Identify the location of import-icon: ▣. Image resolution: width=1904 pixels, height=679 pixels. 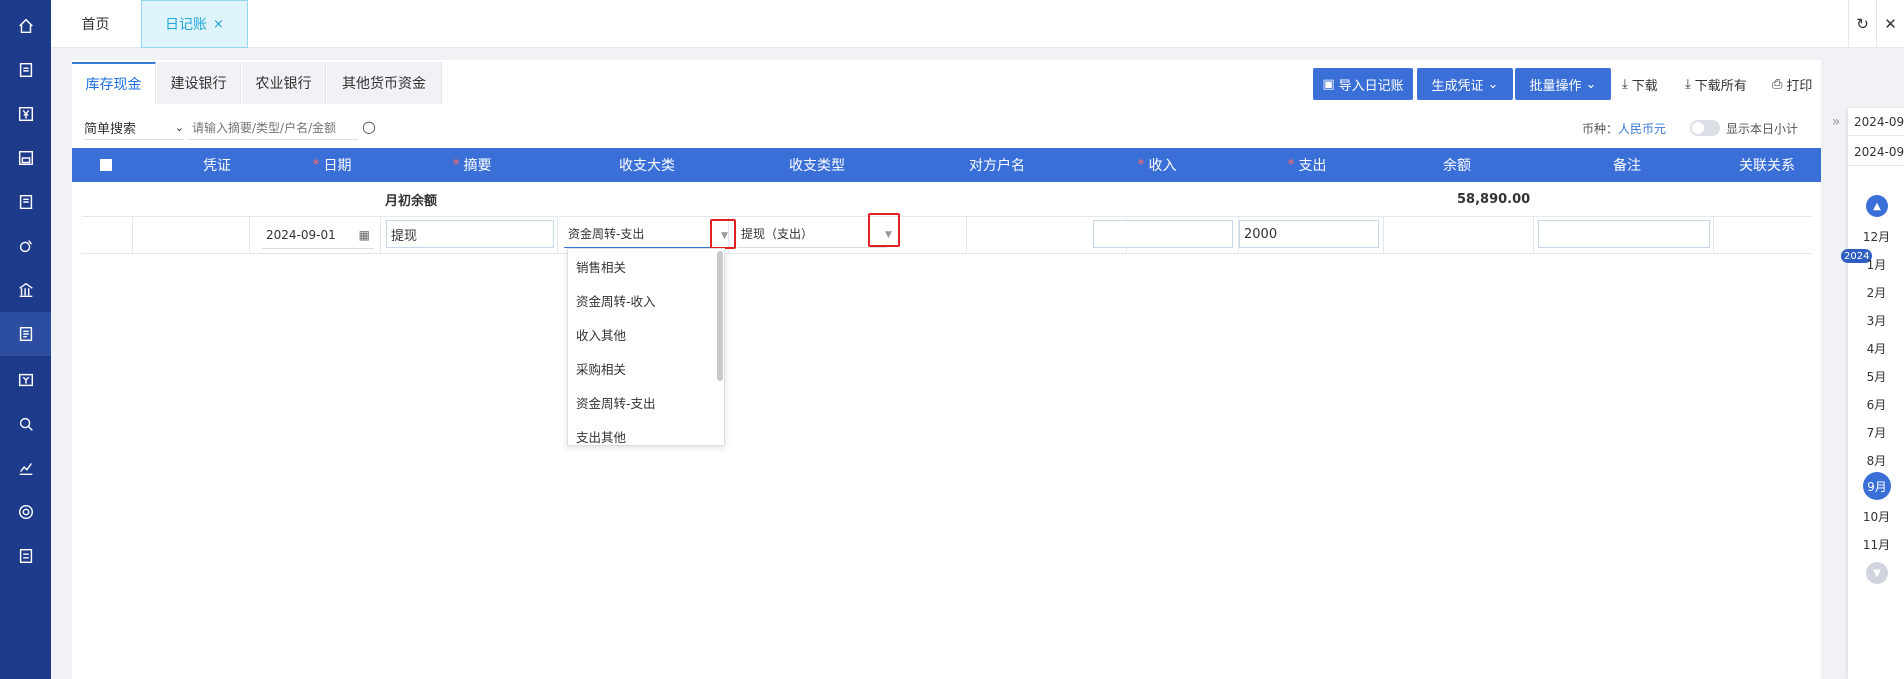
(1328, 84).